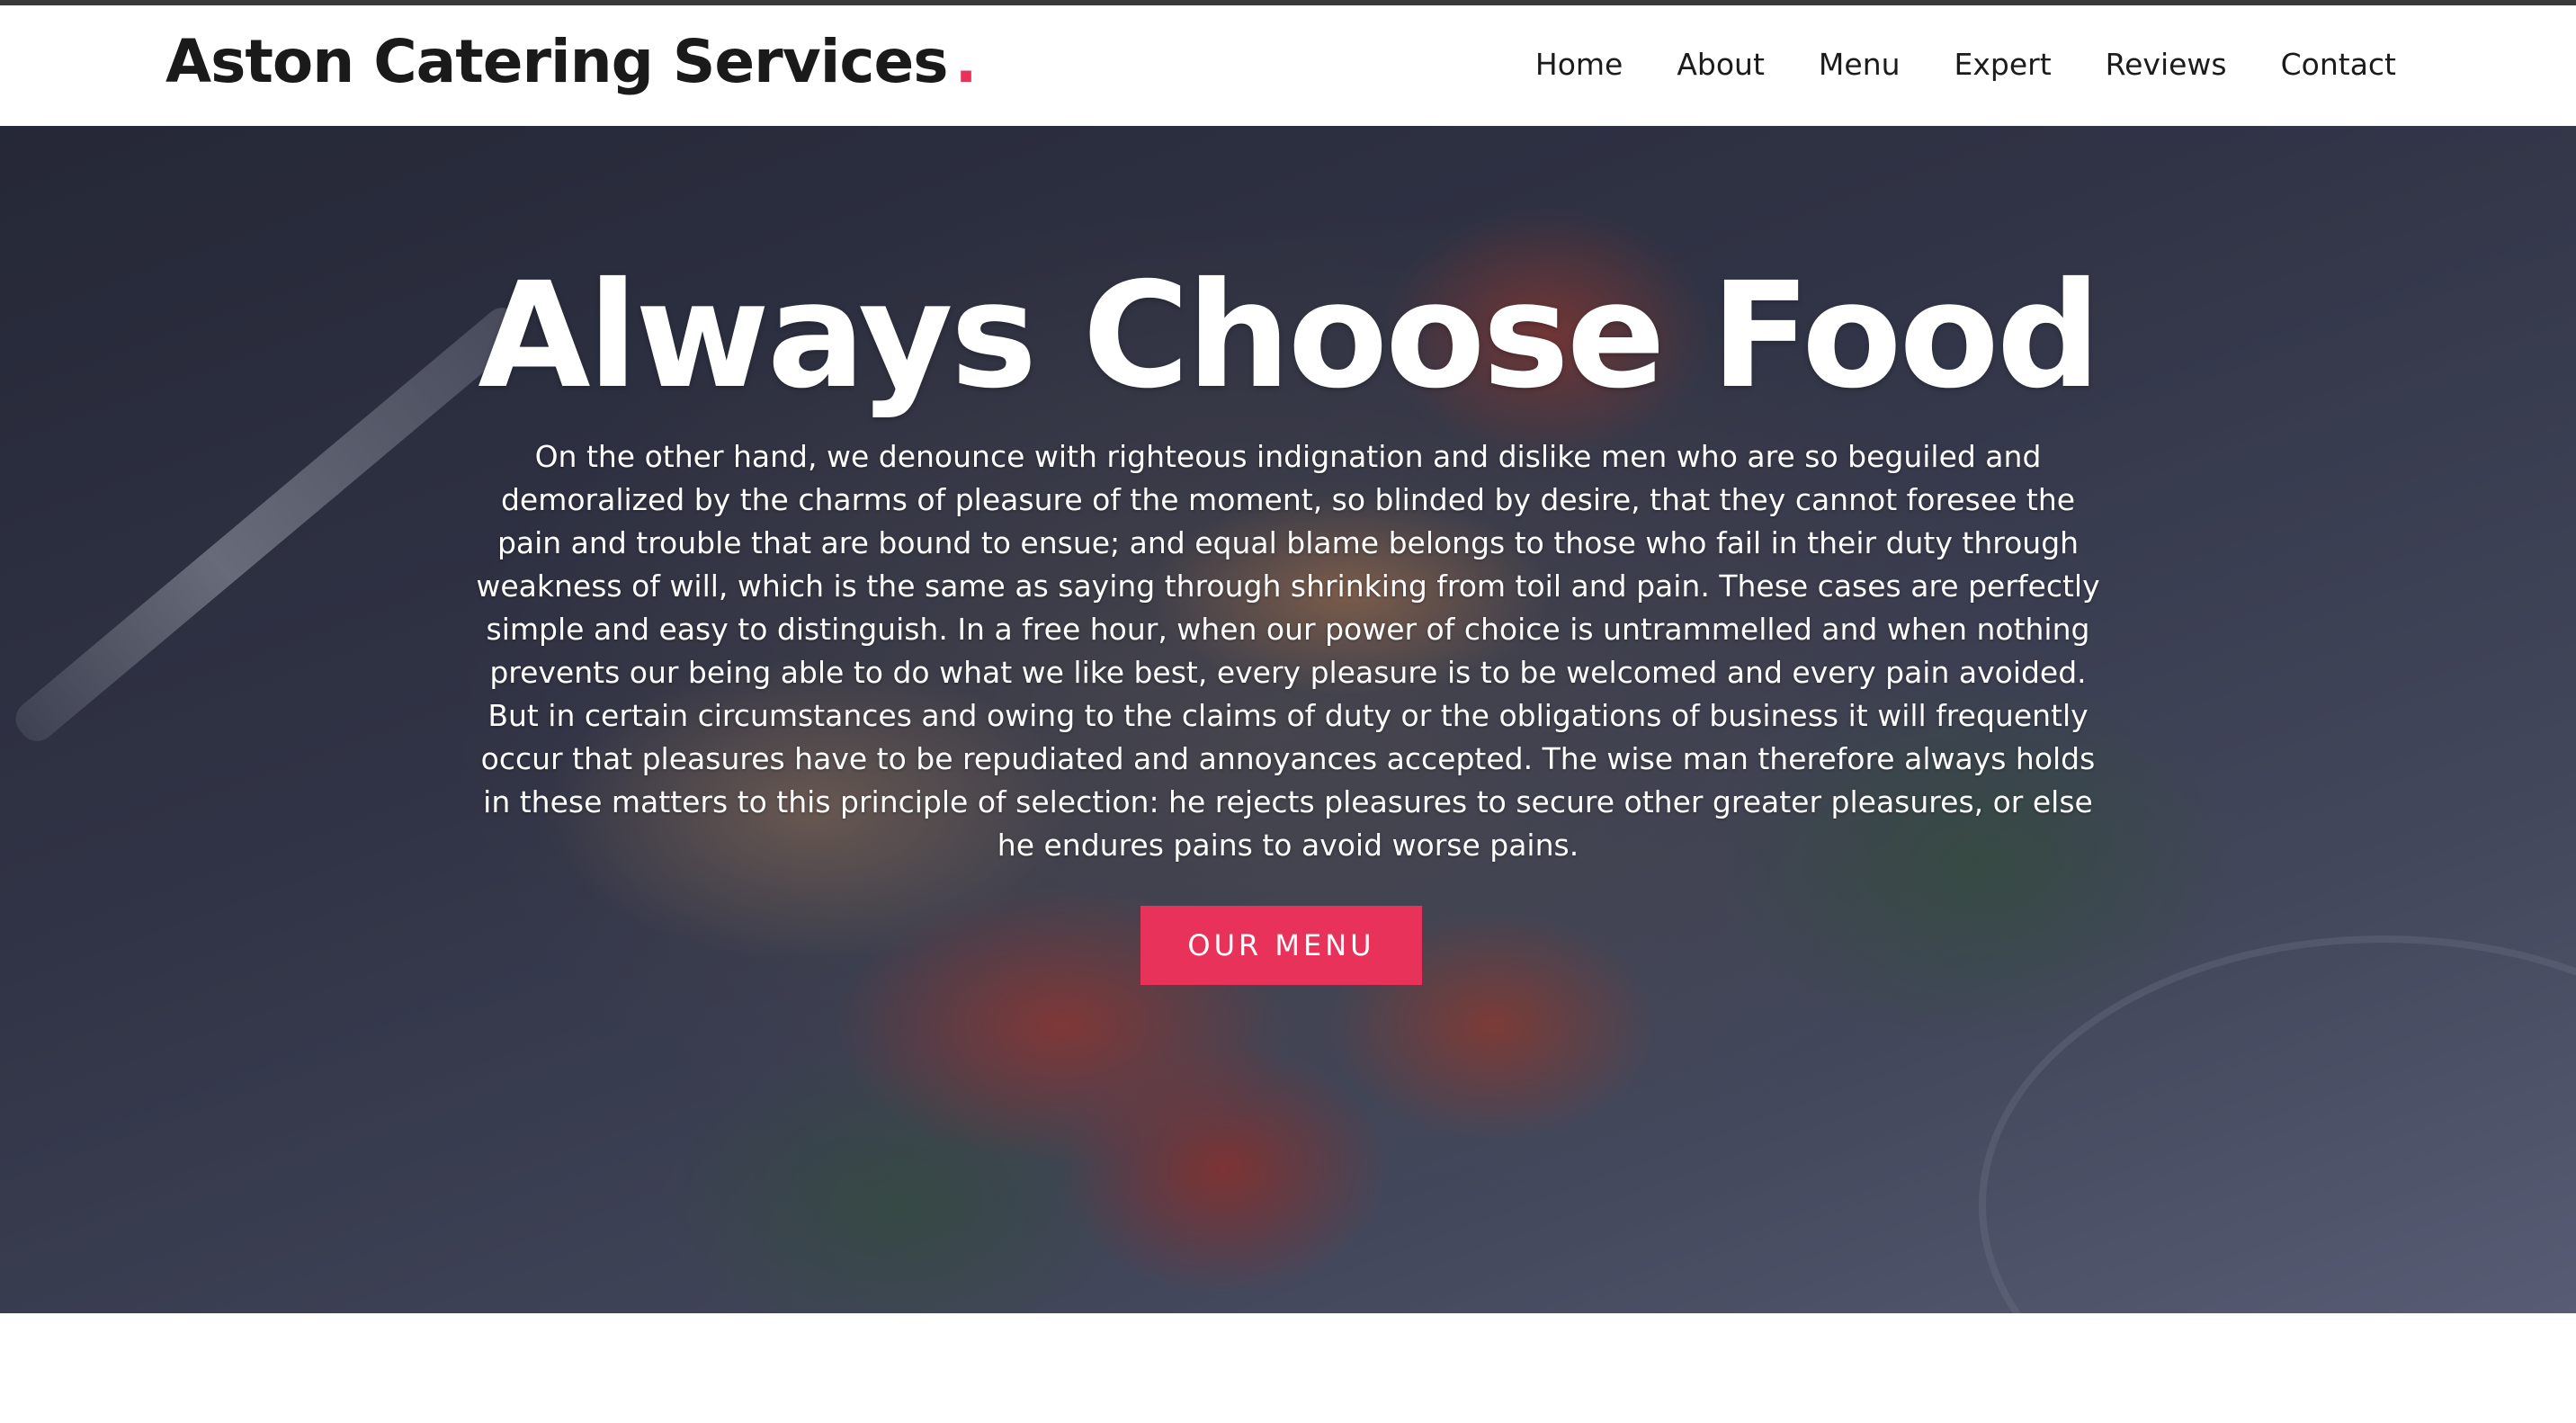  Describe the element at coordinates (2166, 64) in the screenshot. I see `nav-link-reviews: Reviews` at that location.